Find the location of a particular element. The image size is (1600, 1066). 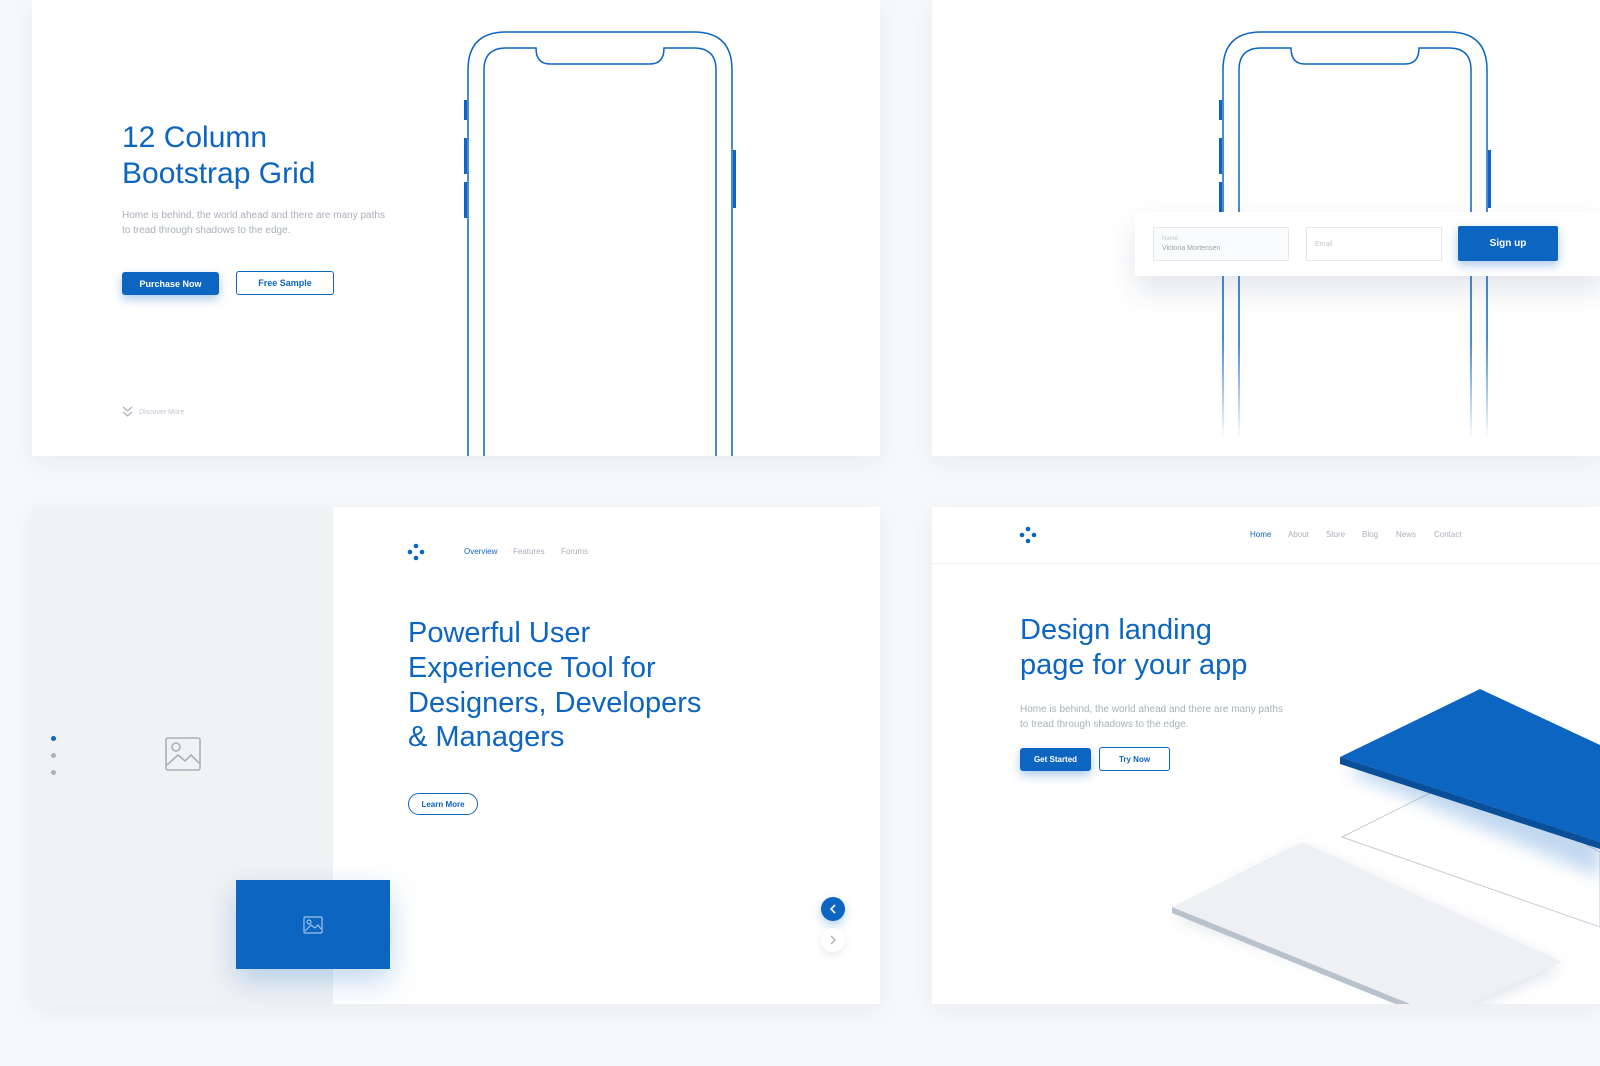

card1-desc-line: to tread through shadows to the edge. is located at coordinates (206, 230).